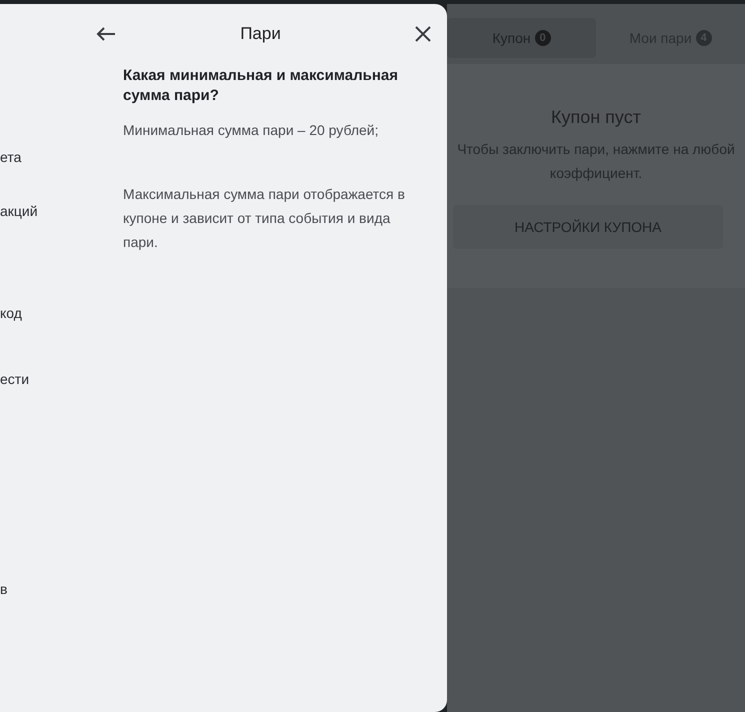 The width and height of the screenshot is (745, 712). What do you see at coordinates (251, 130) in the screenshot?
I see `answer-paragraph: Минимальная сумма пари – 20 рублей;` at bounding box center [251, 130].